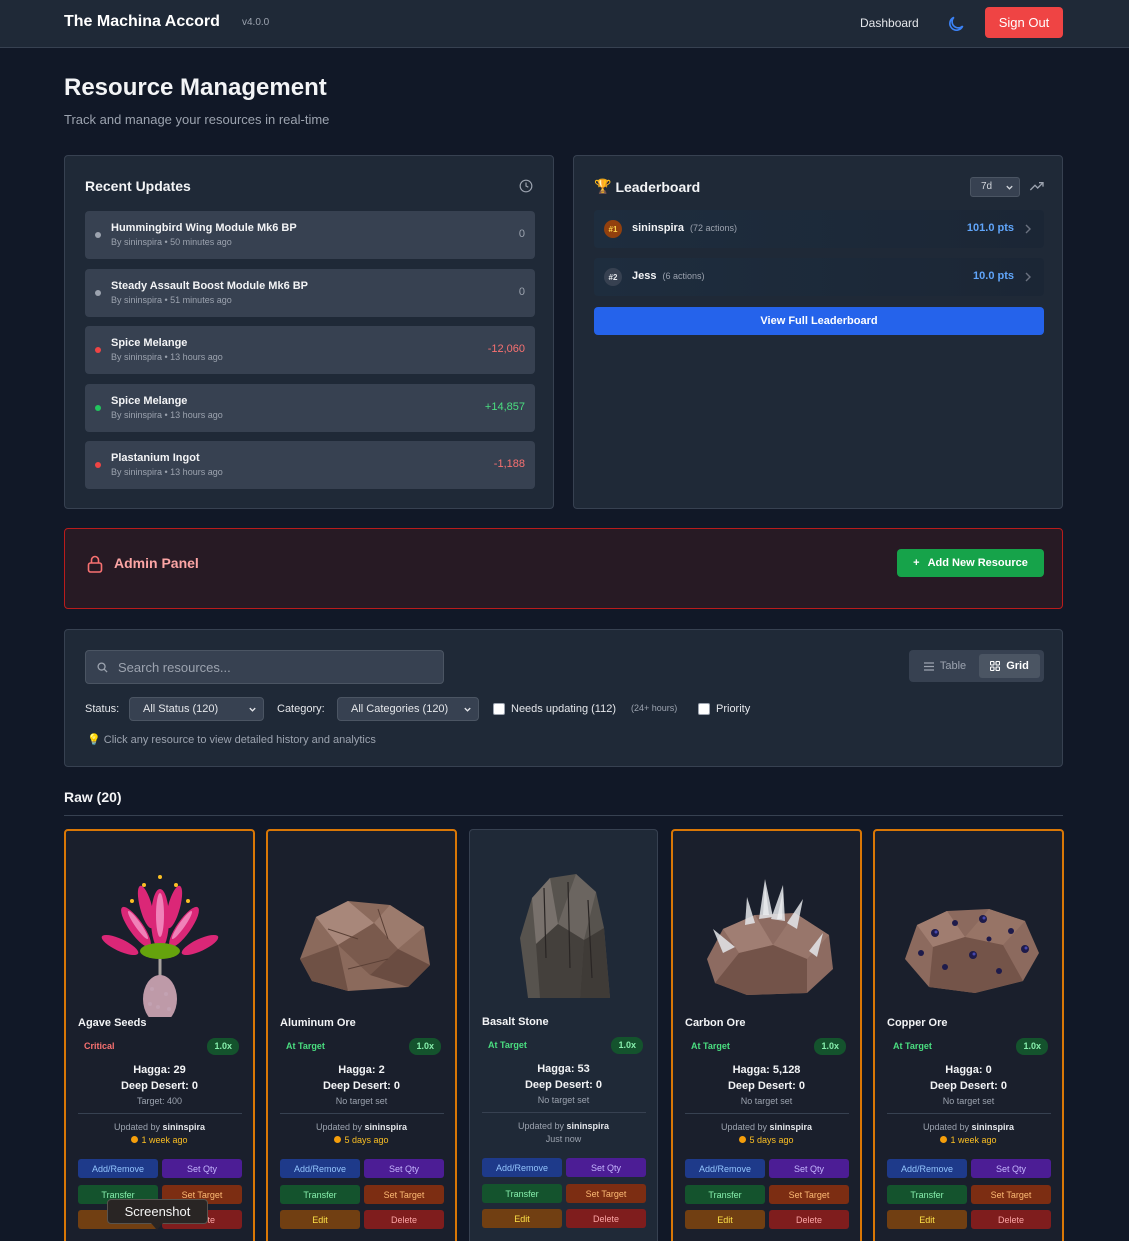  Describe the element at coordinates (252, 709) in the screenshot. I see `chevron-down-icon` at that location.